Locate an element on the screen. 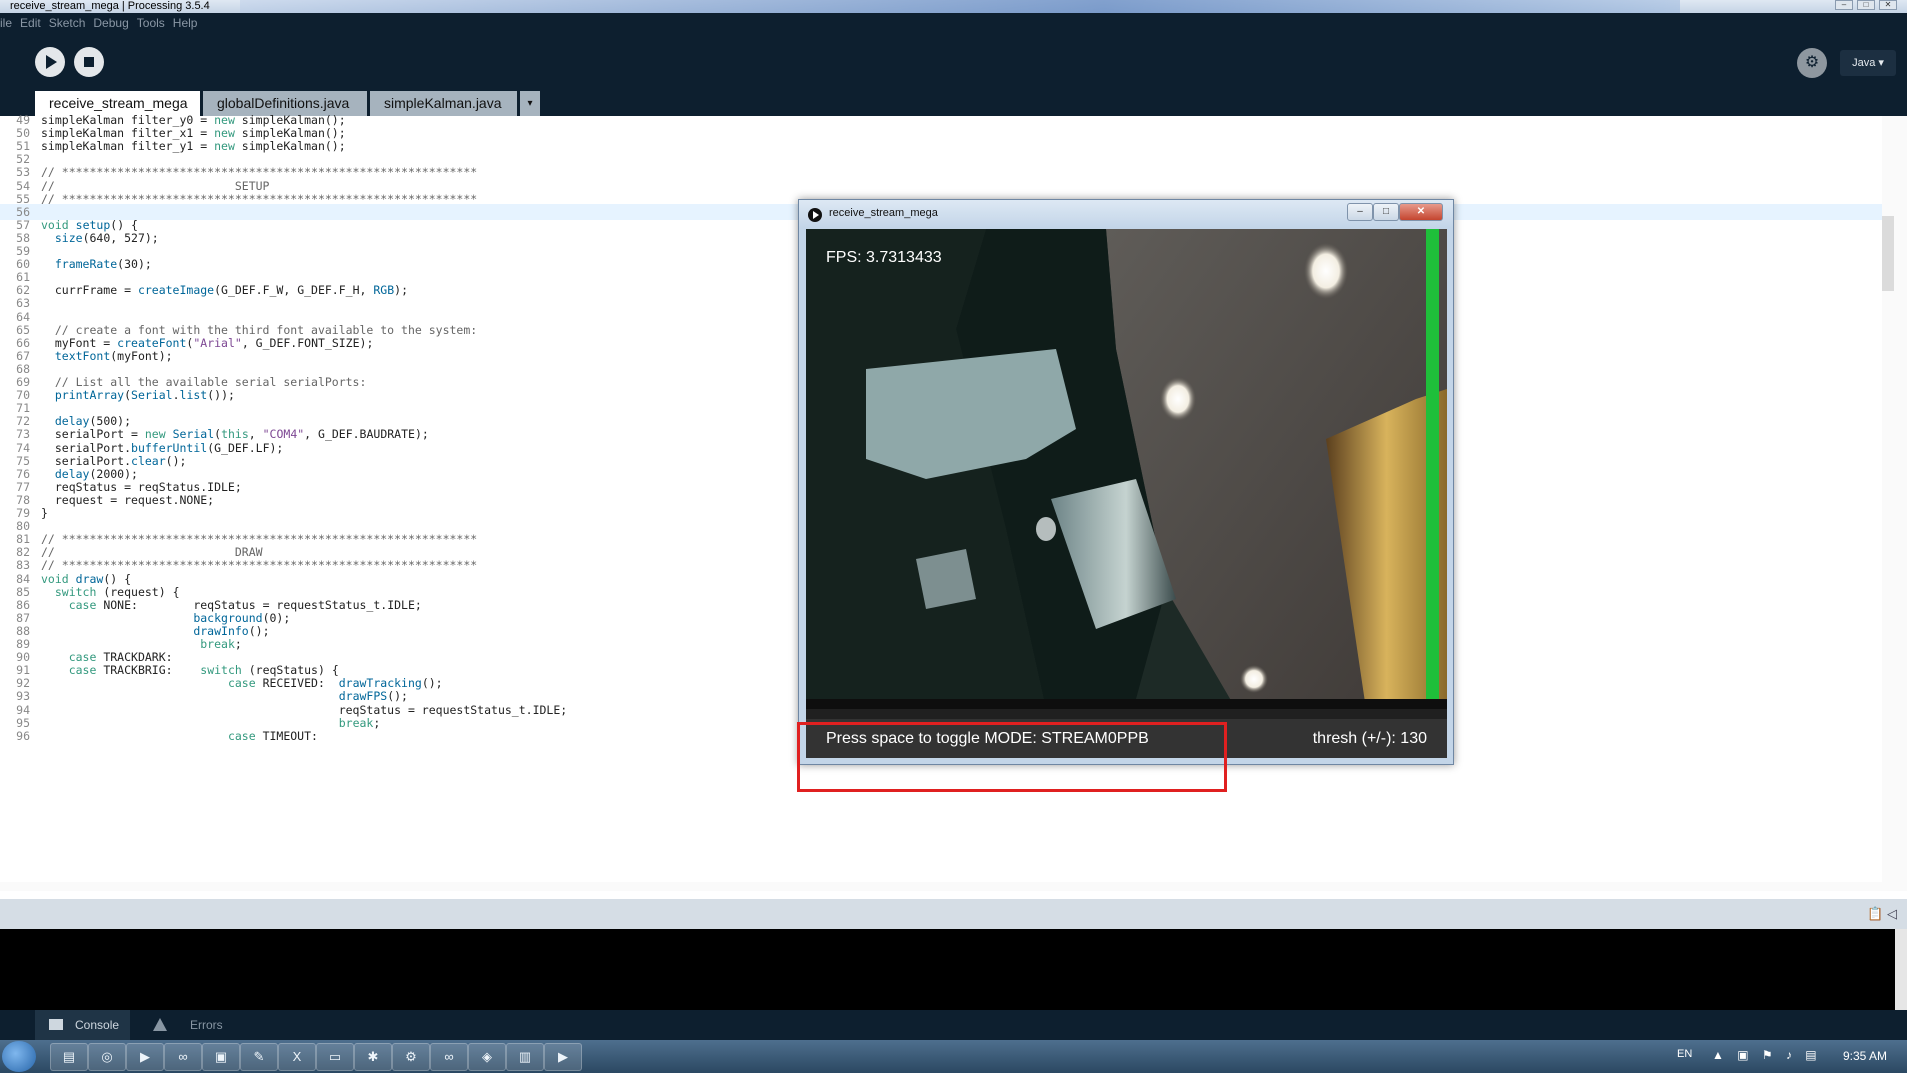 This screenshot has height=1073, width=1907. stop-icon is located at coordinates (89, 62).